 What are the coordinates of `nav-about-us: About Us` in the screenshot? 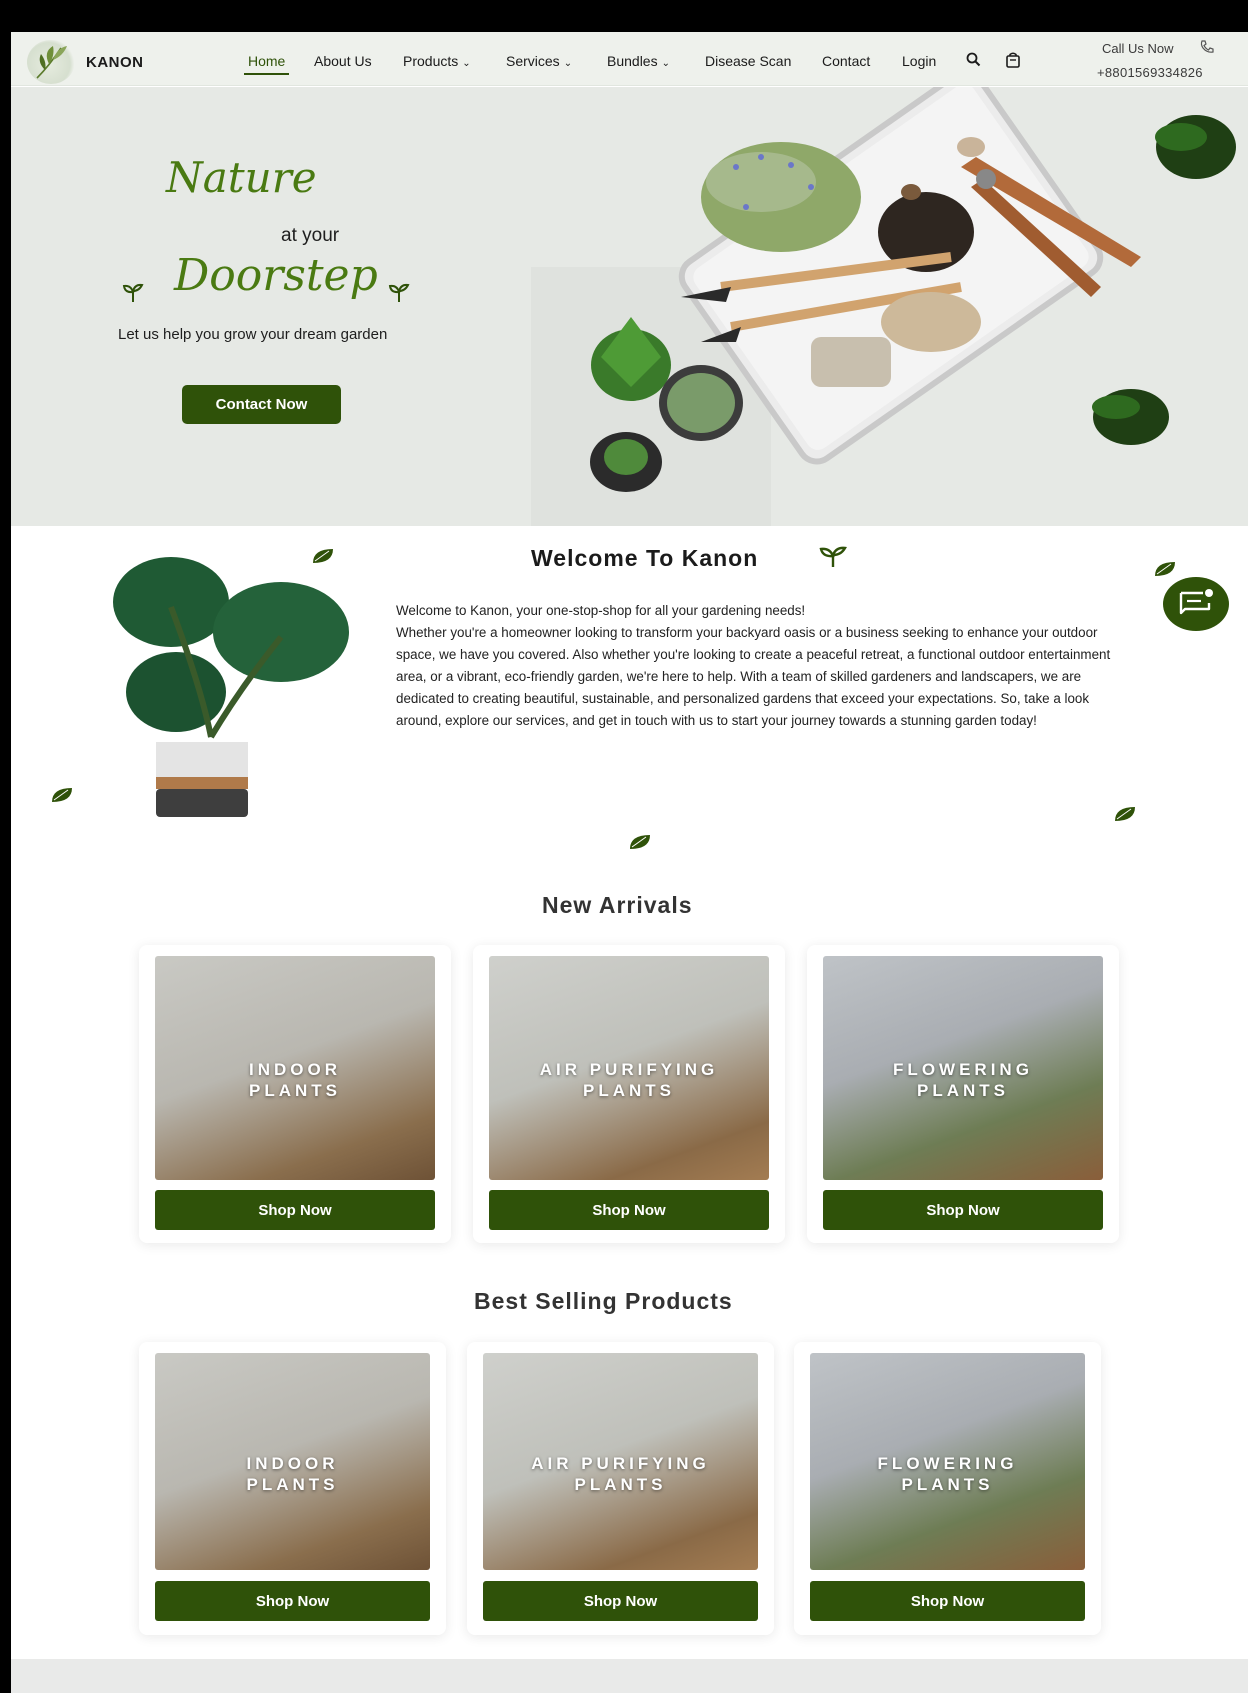 It's located at (343, 61).